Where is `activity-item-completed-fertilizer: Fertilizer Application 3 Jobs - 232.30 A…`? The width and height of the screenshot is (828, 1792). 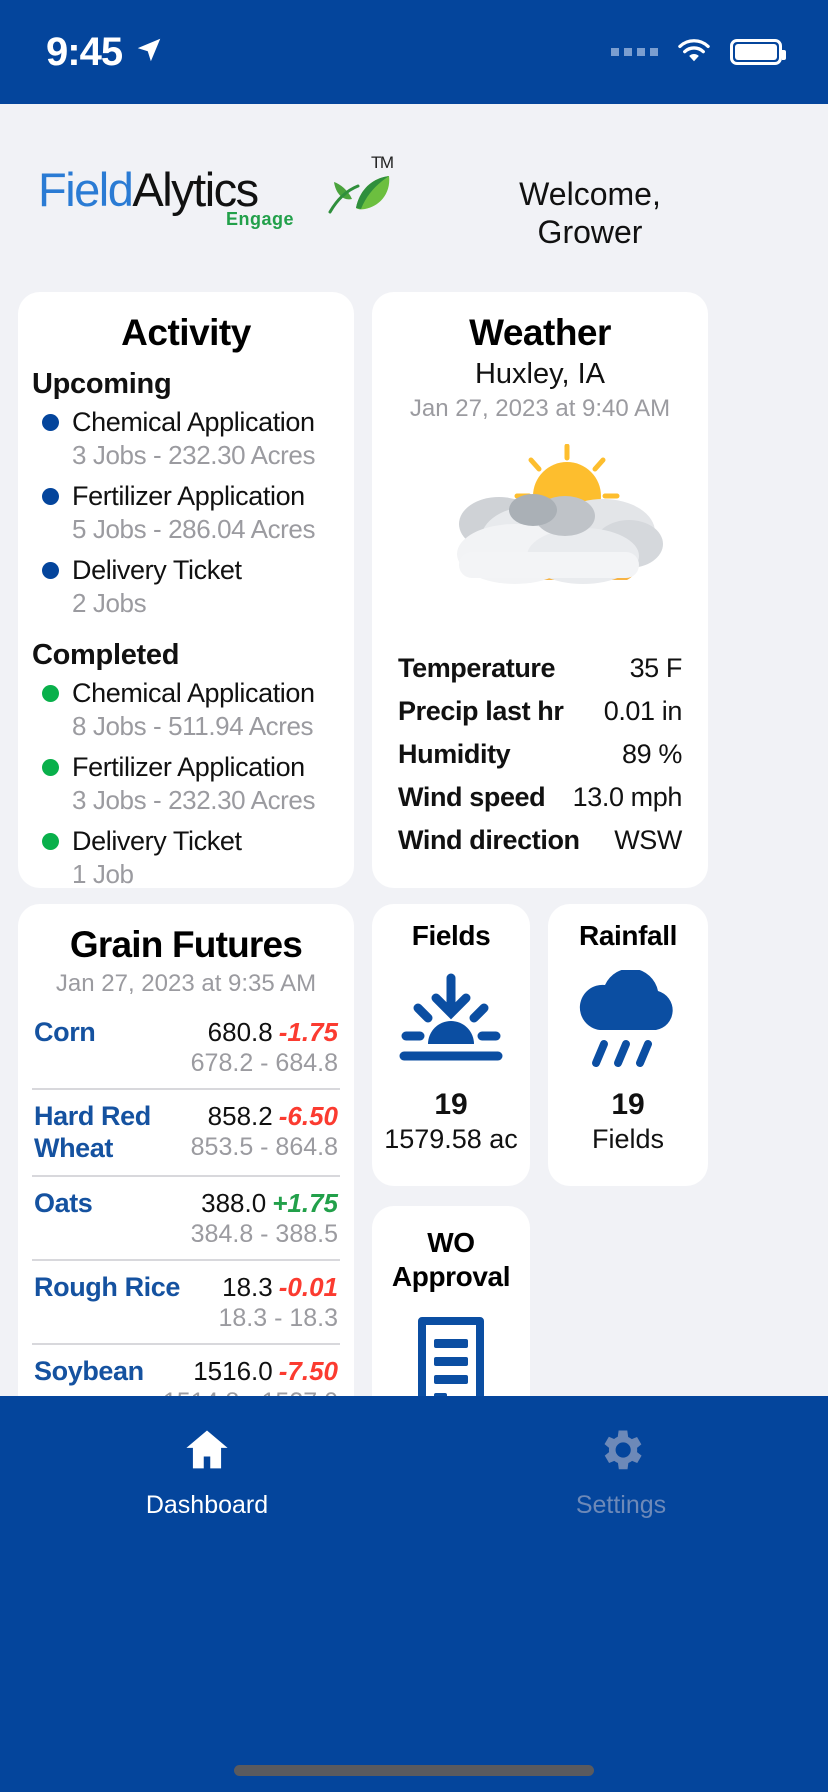
activity-item-completed-fertilizer: Fertilizer Application 3 Jobs - 232.30 A… is located at coordinates (186, 785).